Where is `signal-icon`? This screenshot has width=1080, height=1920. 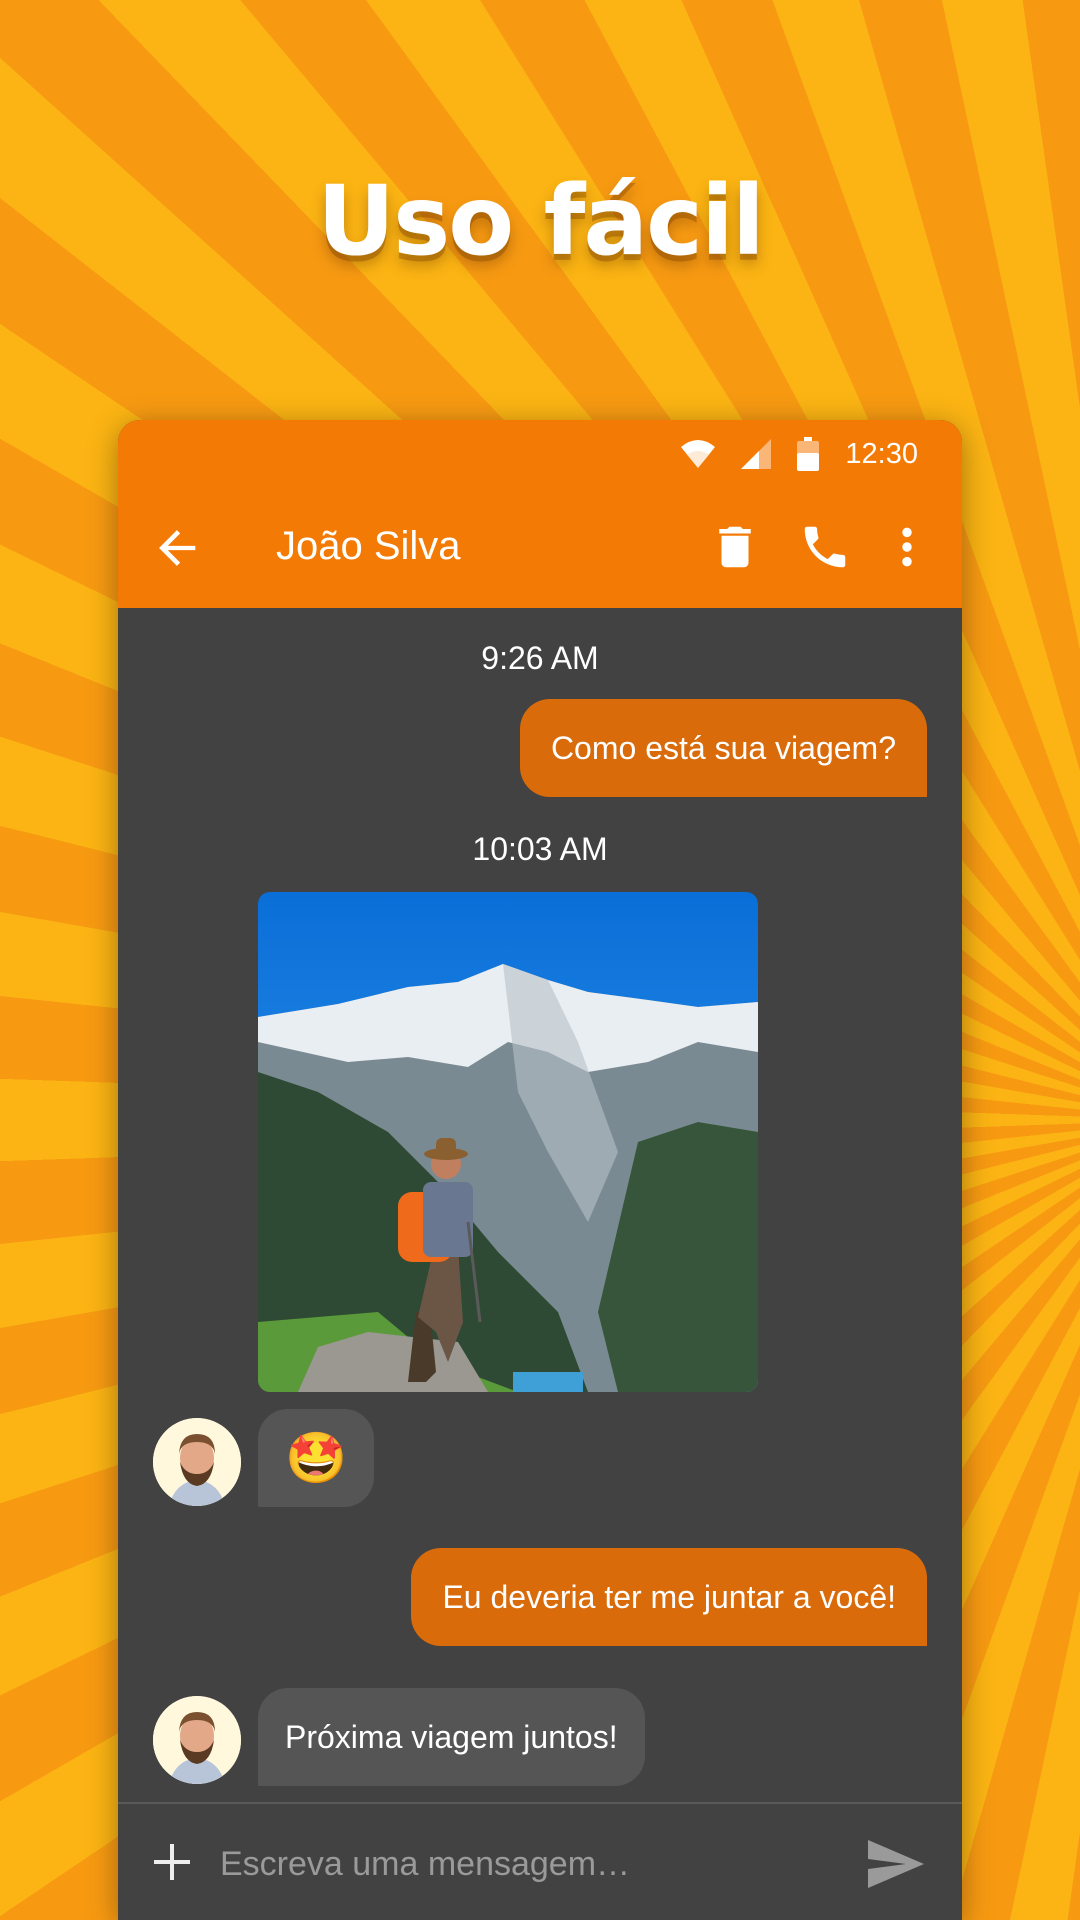
signal-icon is located at coordinates (756, 454).